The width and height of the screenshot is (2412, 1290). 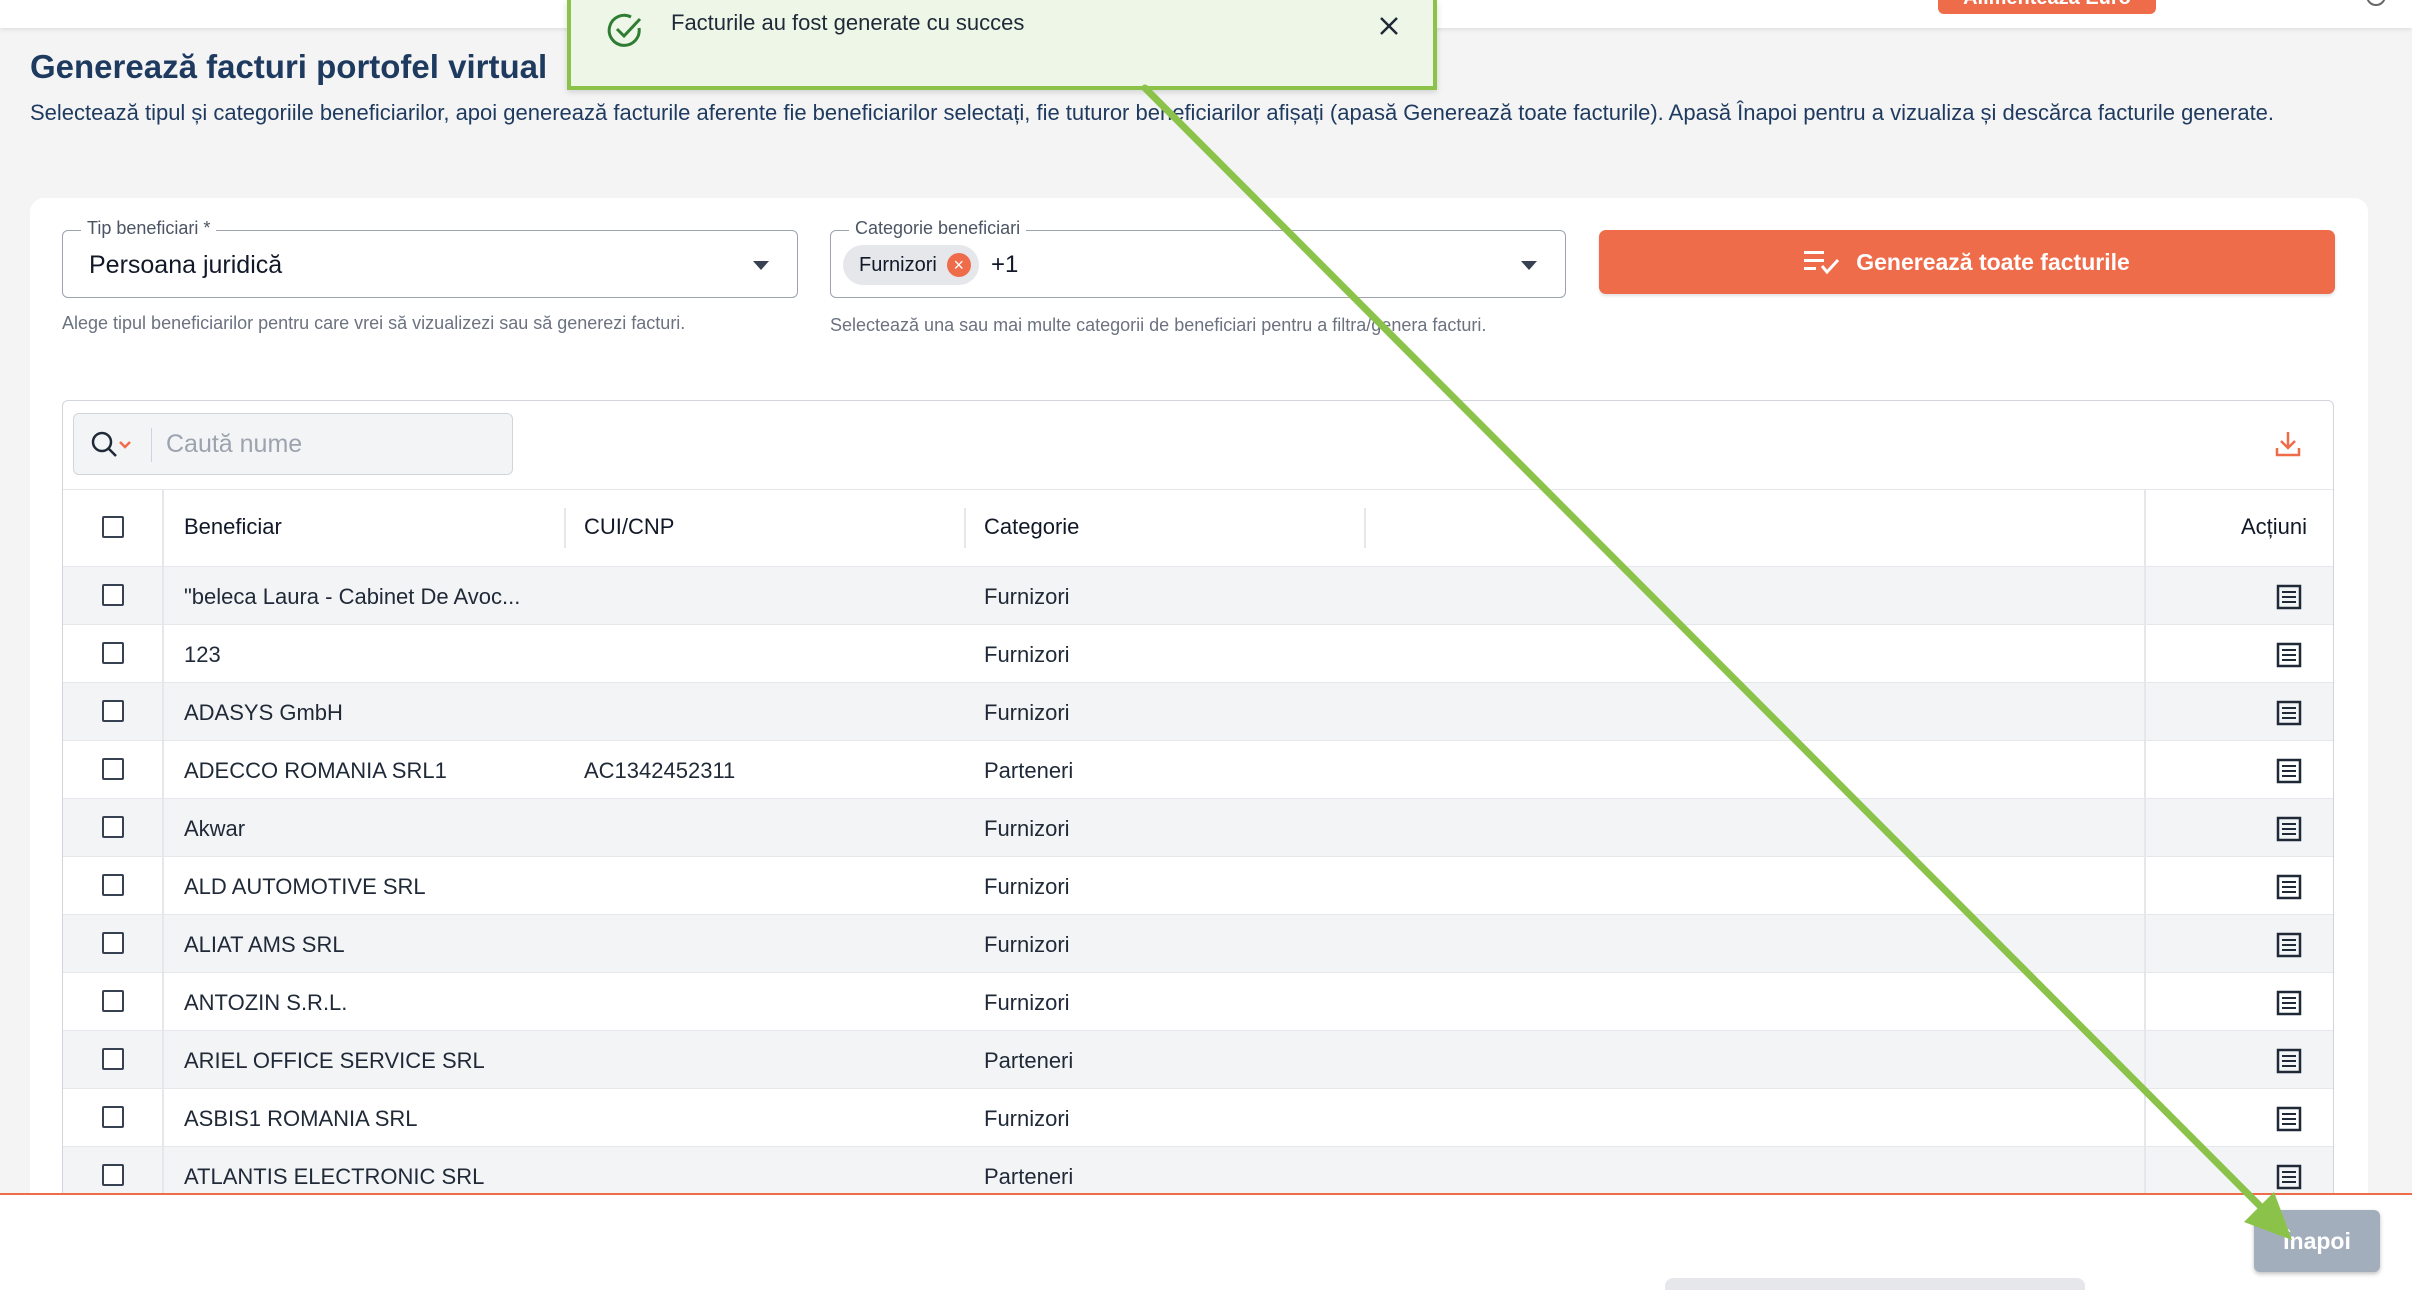 I want to click on top-action-button: Alimentează Euro, so click(x=2047, y=7).